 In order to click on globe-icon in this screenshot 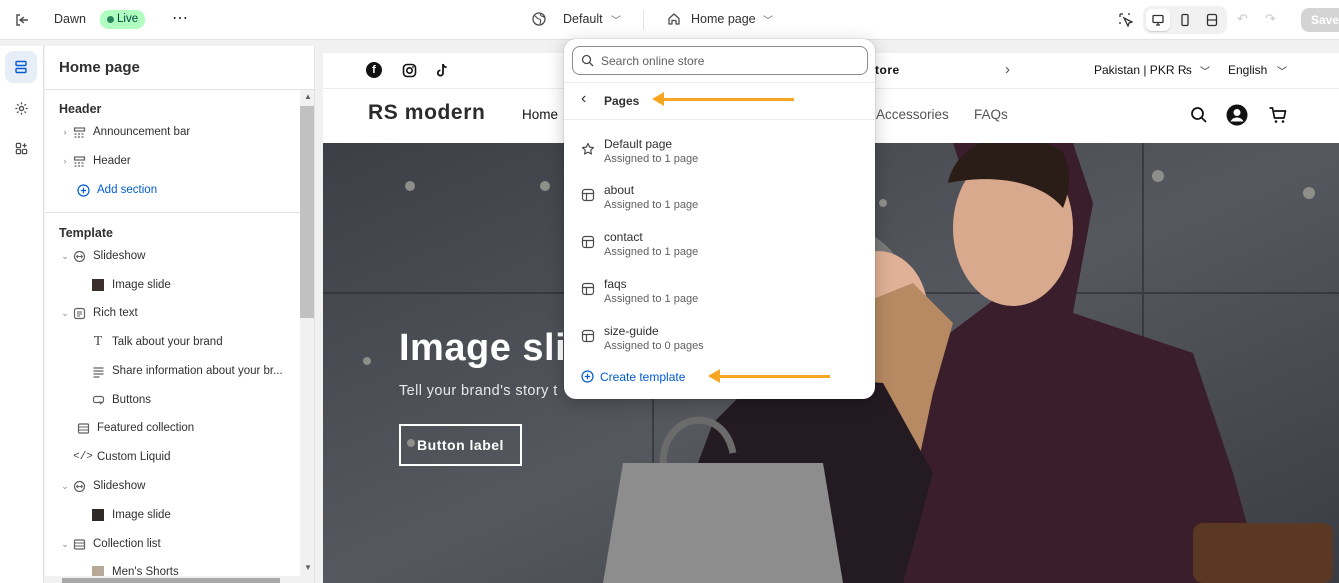, I will do `click(539, 19)`.